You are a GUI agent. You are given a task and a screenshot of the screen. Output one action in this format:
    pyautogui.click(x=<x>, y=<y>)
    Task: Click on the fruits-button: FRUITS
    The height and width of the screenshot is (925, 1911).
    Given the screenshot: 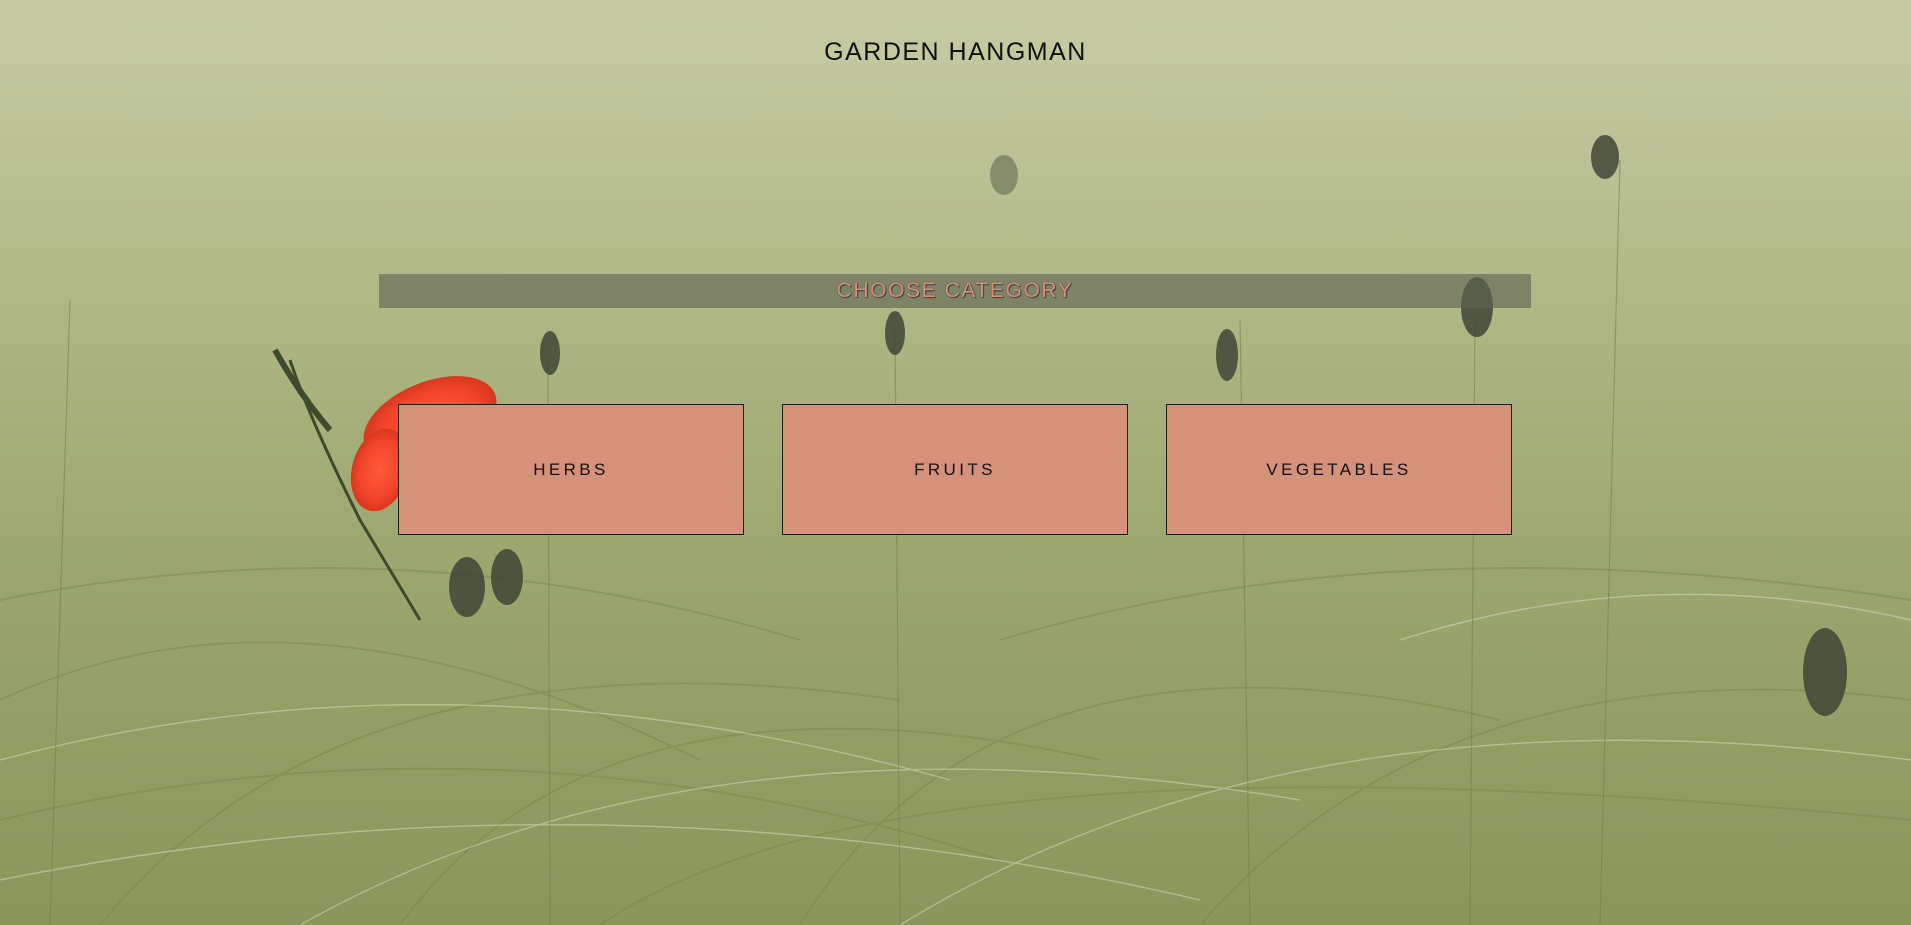 What is the action you would take?
    pyautogui.click(x=955, y=469)
    